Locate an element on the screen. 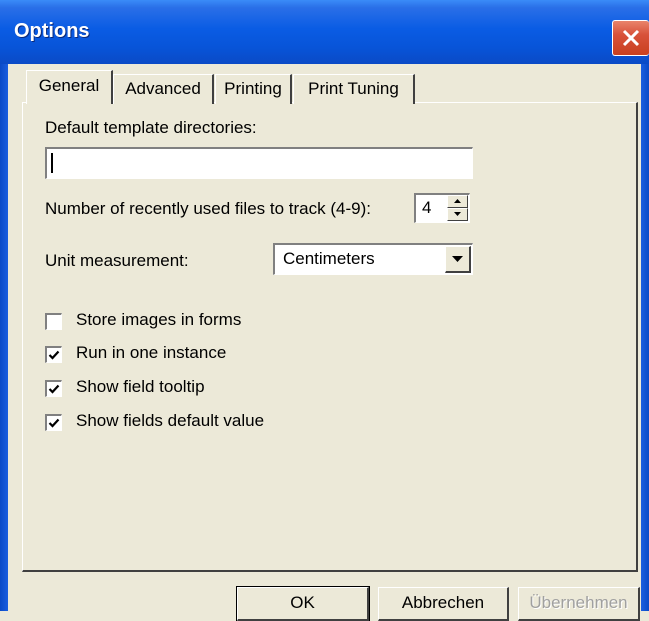 This screenshot has height=621, width=649. tab-print-tuning: Print Tuning is located at coordinates (354, 89).